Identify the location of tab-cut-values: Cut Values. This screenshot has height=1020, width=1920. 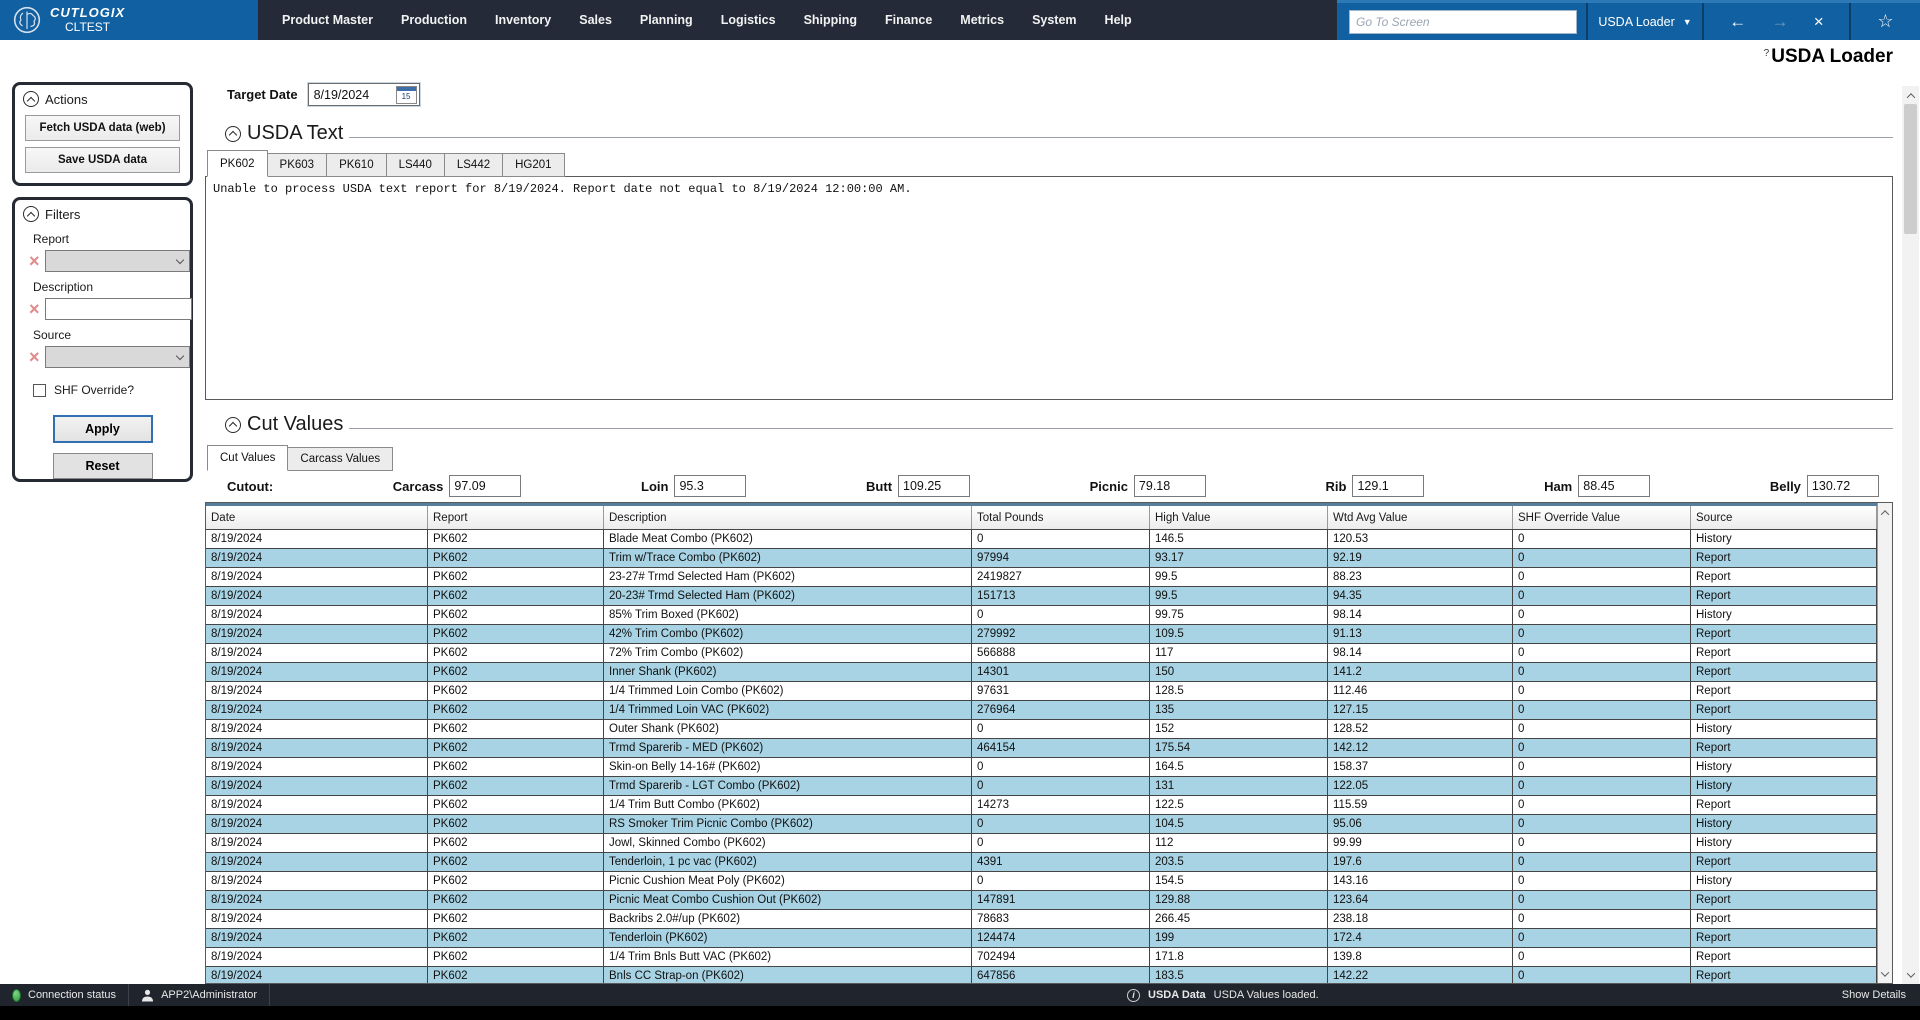
(248, 458).